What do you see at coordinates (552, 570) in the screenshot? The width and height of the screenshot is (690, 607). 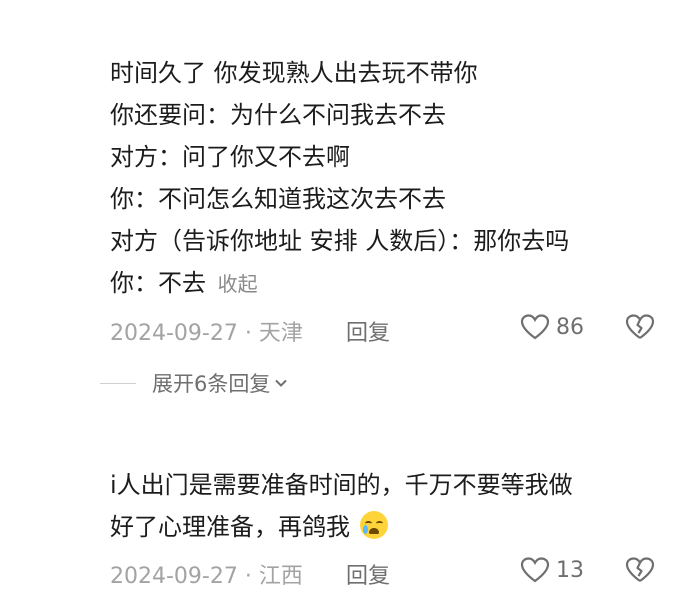 I see `like-button: 13` at bounding box center [552, 570].